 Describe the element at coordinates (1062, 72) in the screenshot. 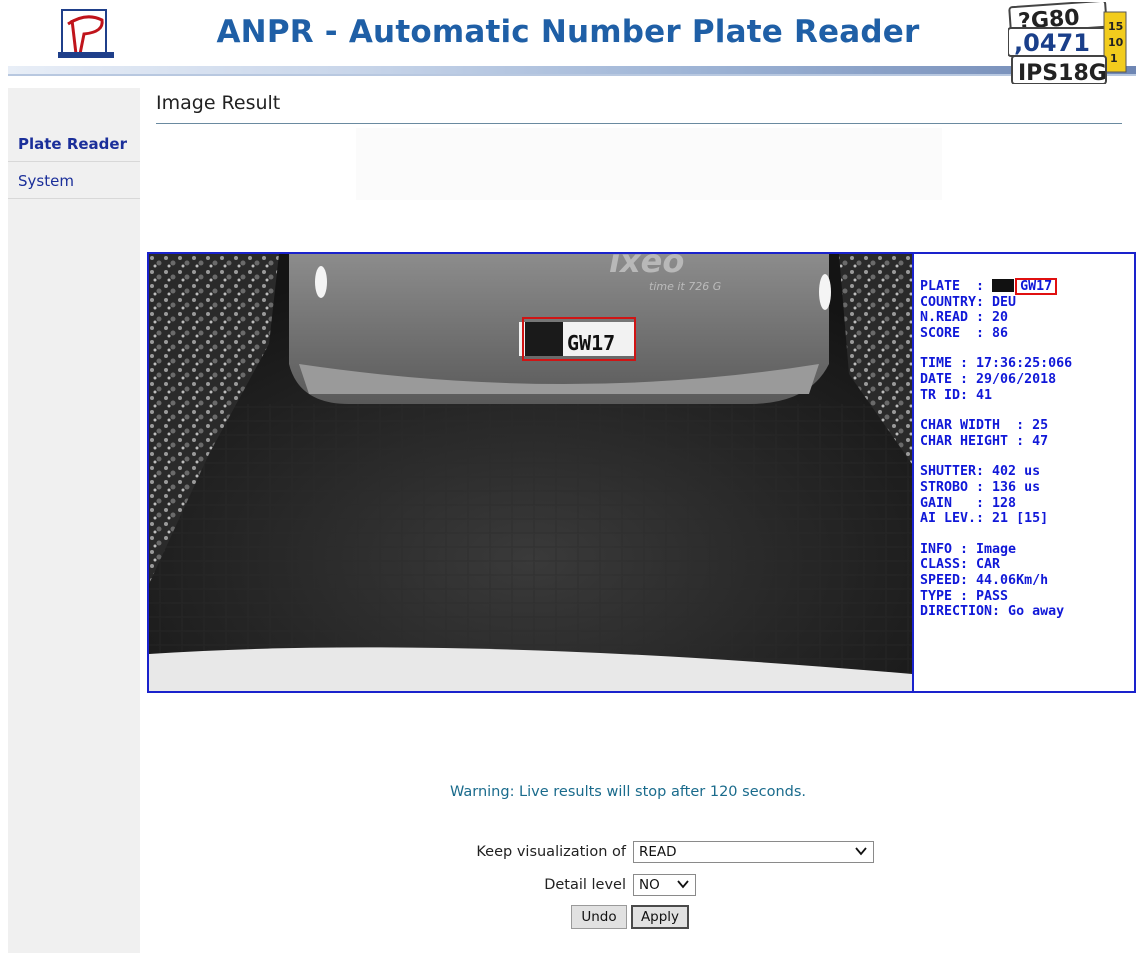

I see `svg-text: IPS18G` at that location.